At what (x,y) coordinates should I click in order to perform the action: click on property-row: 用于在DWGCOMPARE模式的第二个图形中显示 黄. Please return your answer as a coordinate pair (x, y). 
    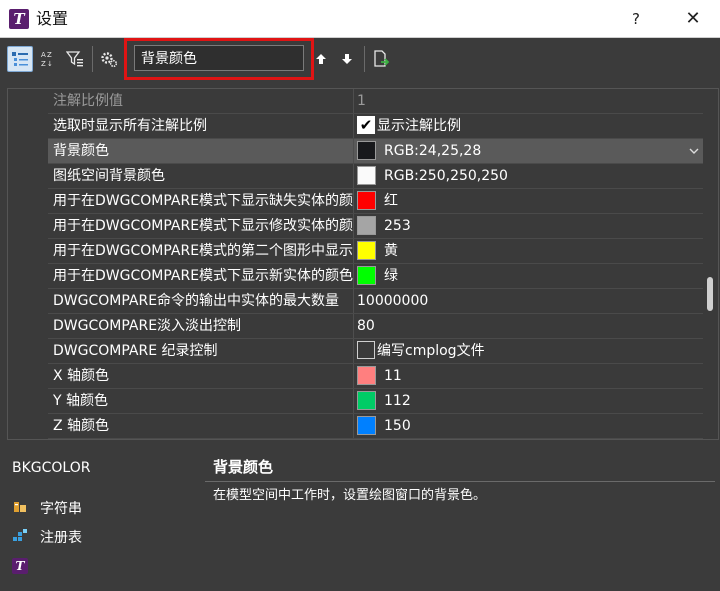
    Looking at the image, I should click on (375, 251).